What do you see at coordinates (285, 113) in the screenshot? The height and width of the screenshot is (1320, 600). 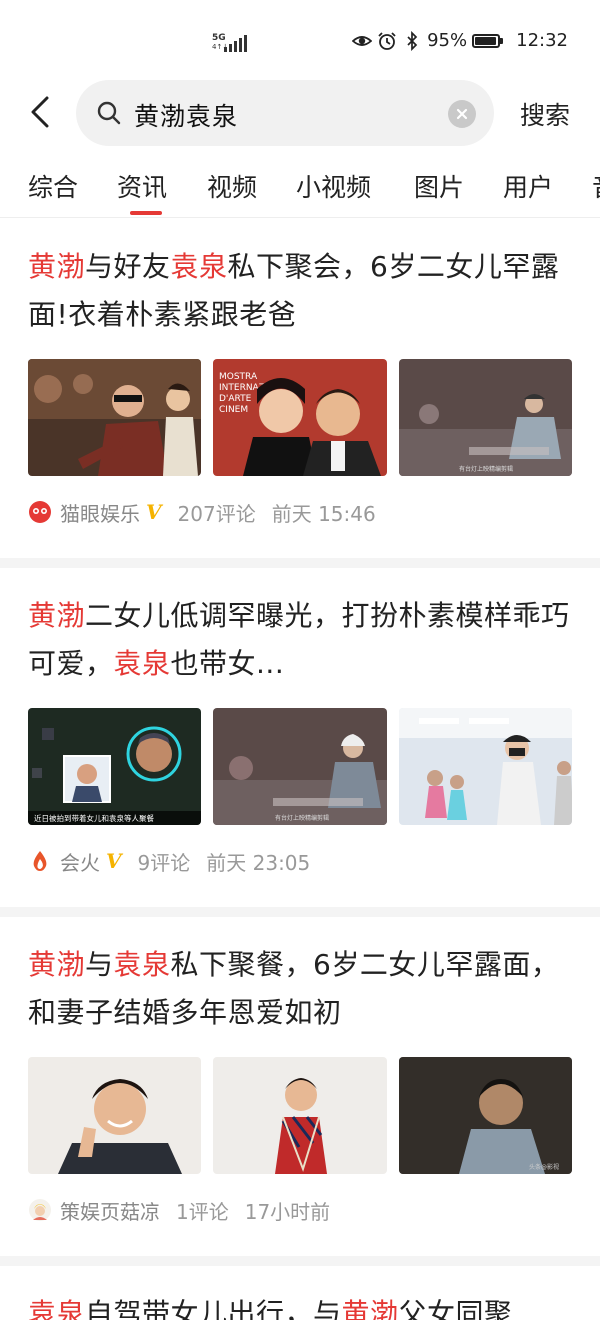 I see `search-input: 黄渤袁泉` at bounding box center [285, 113].